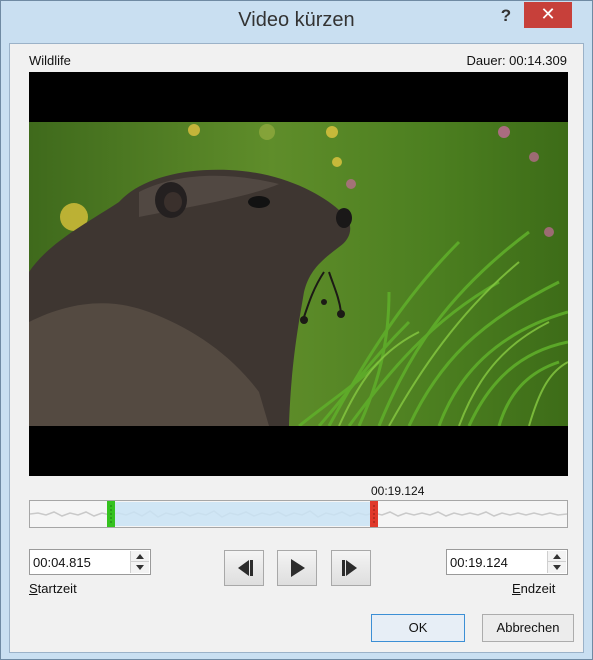 This screenshot has width=593, height=660. What do you see at coordinates (398, 491) in the screenshot?
I see `end-marker-time-label: 00:19.124` at bounding box center [398, 491].